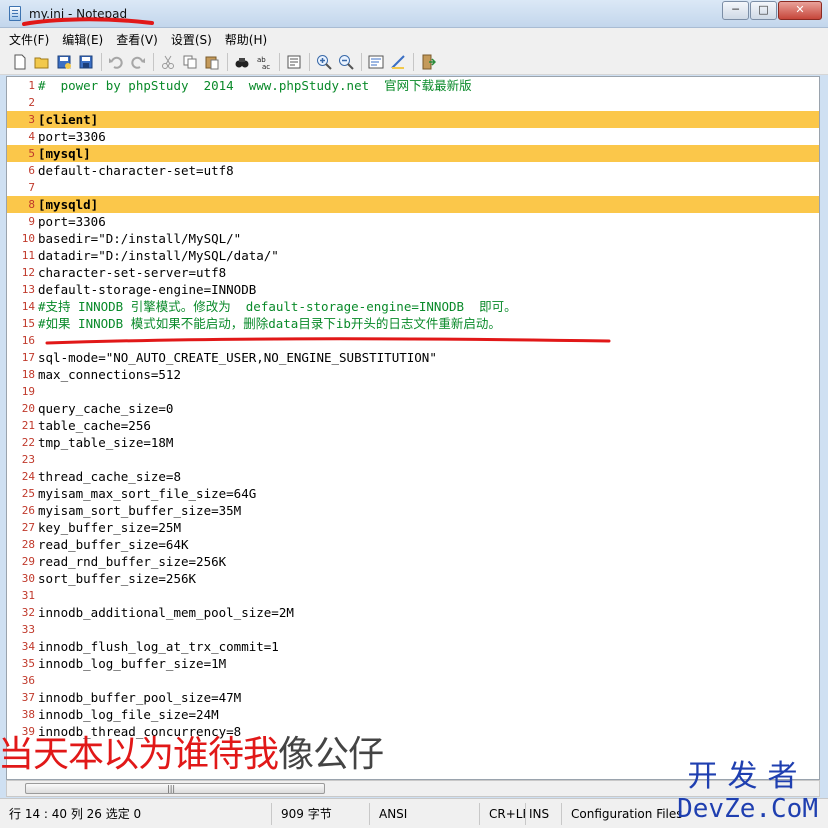 The width and height of the screenshot is (828, 828). Describe the element at coordinates (20, 62) in the screenshot. I see `new-icon` at that location.